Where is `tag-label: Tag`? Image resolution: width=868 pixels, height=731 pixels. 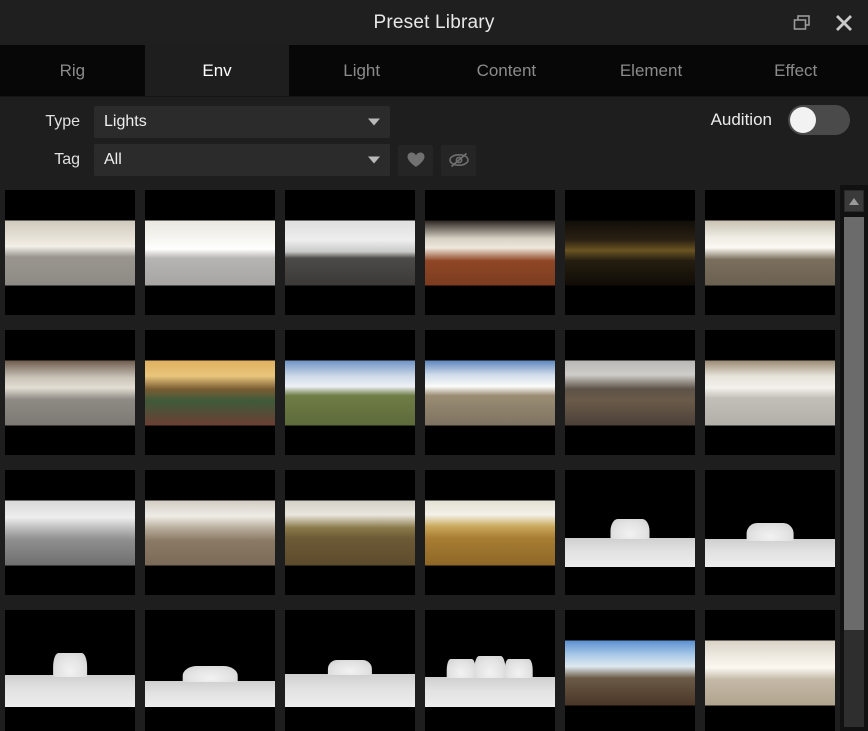
tag-label: Tag is located at coordinates (67, 159).